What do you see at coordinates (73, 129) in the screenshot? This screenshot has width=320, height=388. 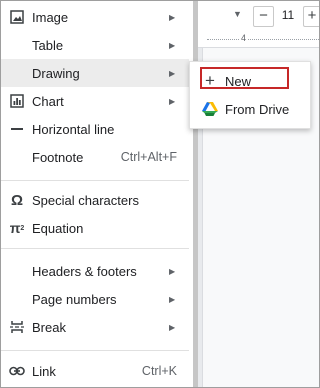 I see `menu-item-label: Horizontal line` at bounding box center [73, 129].